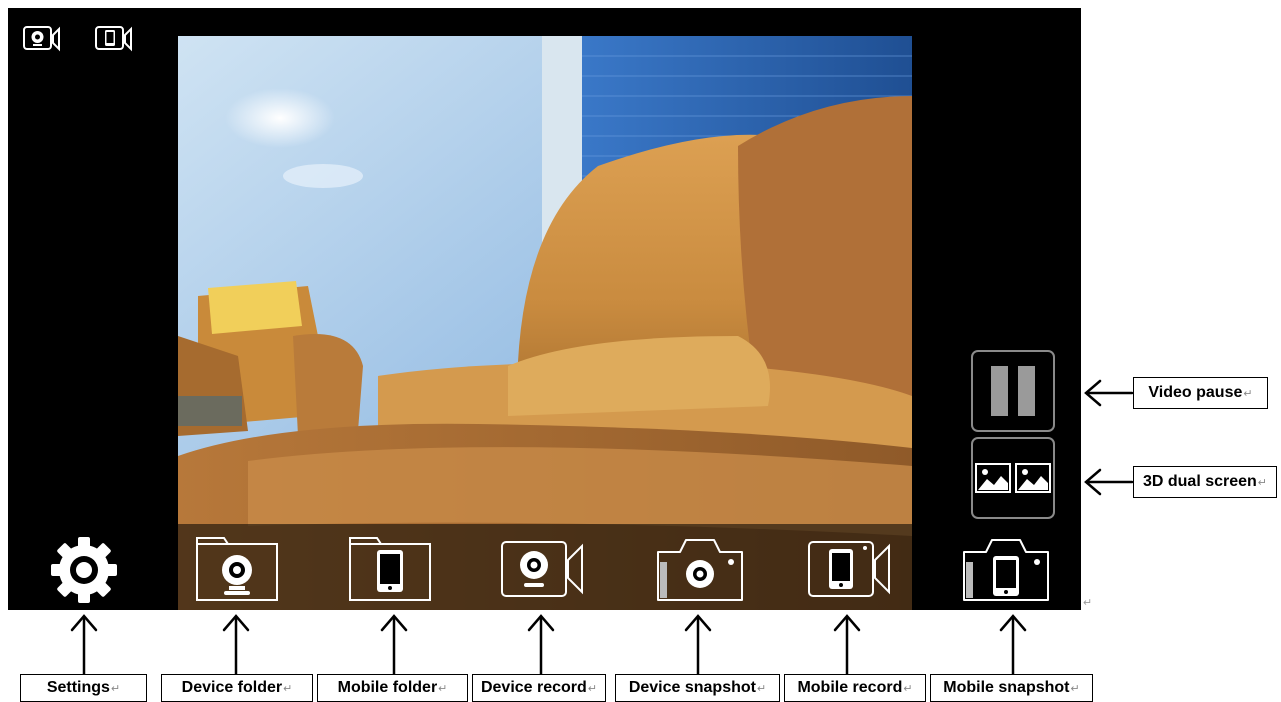 The width and height of the screenshot is (1281, 702). What do you see at coordinates (1011, 688) in the screenshot?
I see `label-mobile-snapshot: Mobile snapshot ↵` at bounding box center [1011, 688].